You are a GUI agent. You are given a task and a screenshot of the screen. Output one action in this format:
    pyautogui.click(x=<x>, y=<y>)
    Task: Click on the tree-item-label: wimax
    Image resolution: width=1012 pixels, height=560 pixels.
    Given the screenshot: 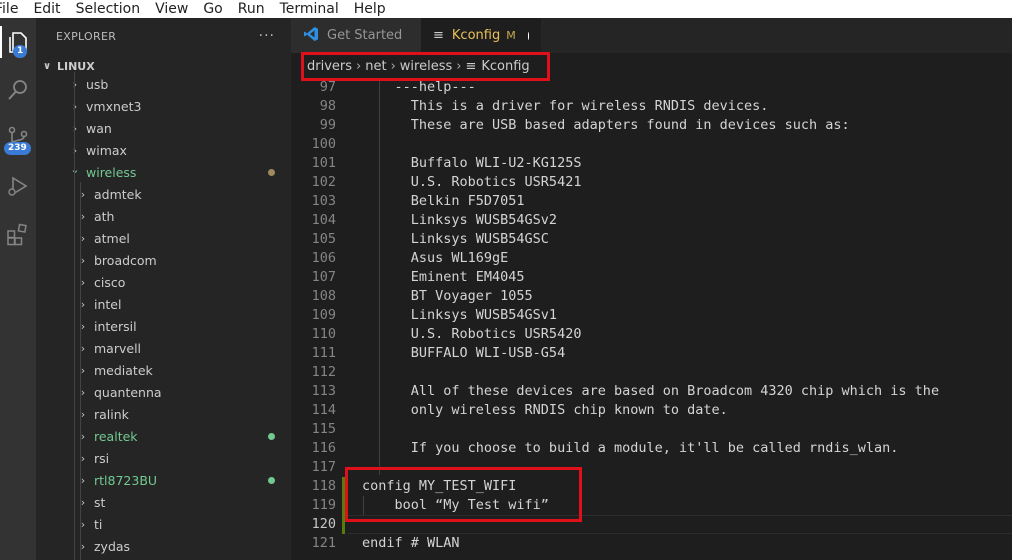 What is the action you would take?
    pyautogui.click(x=106, y=150)
    